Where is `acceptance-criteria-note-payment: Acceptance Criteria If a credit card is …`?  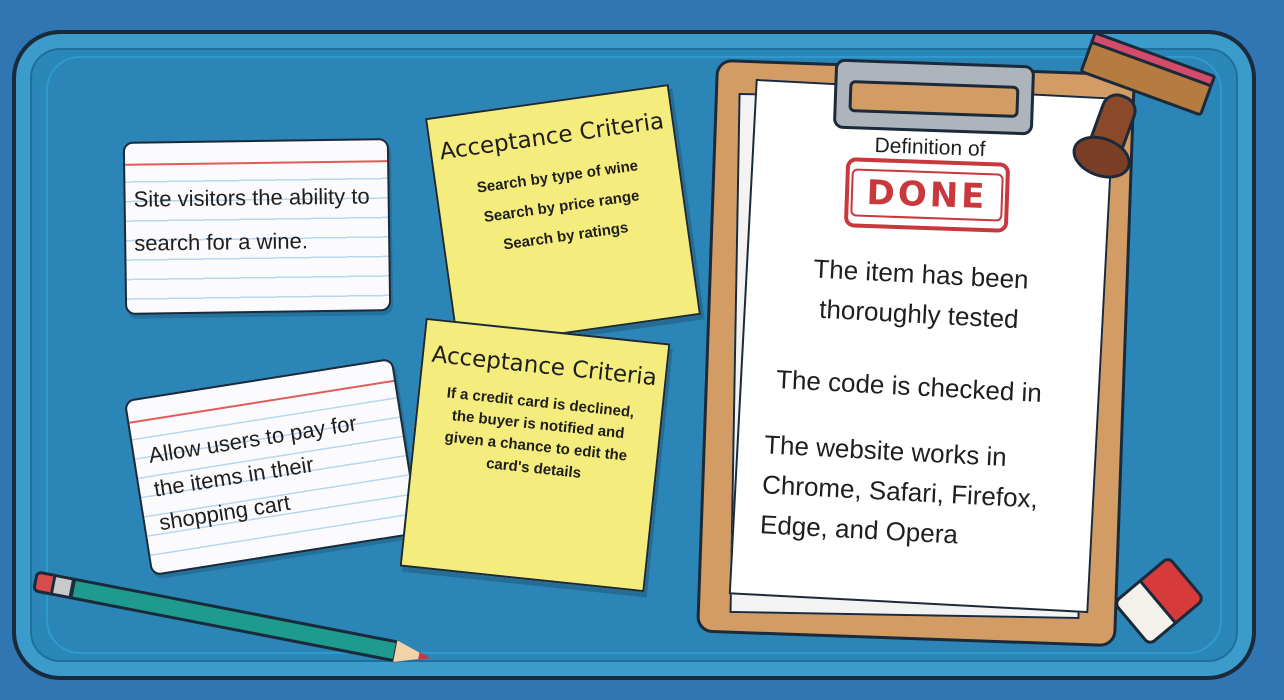 acceptance-criteria-note-payment: Acceptance Criteria If a credit card is … is located at coordinates (535, 455).